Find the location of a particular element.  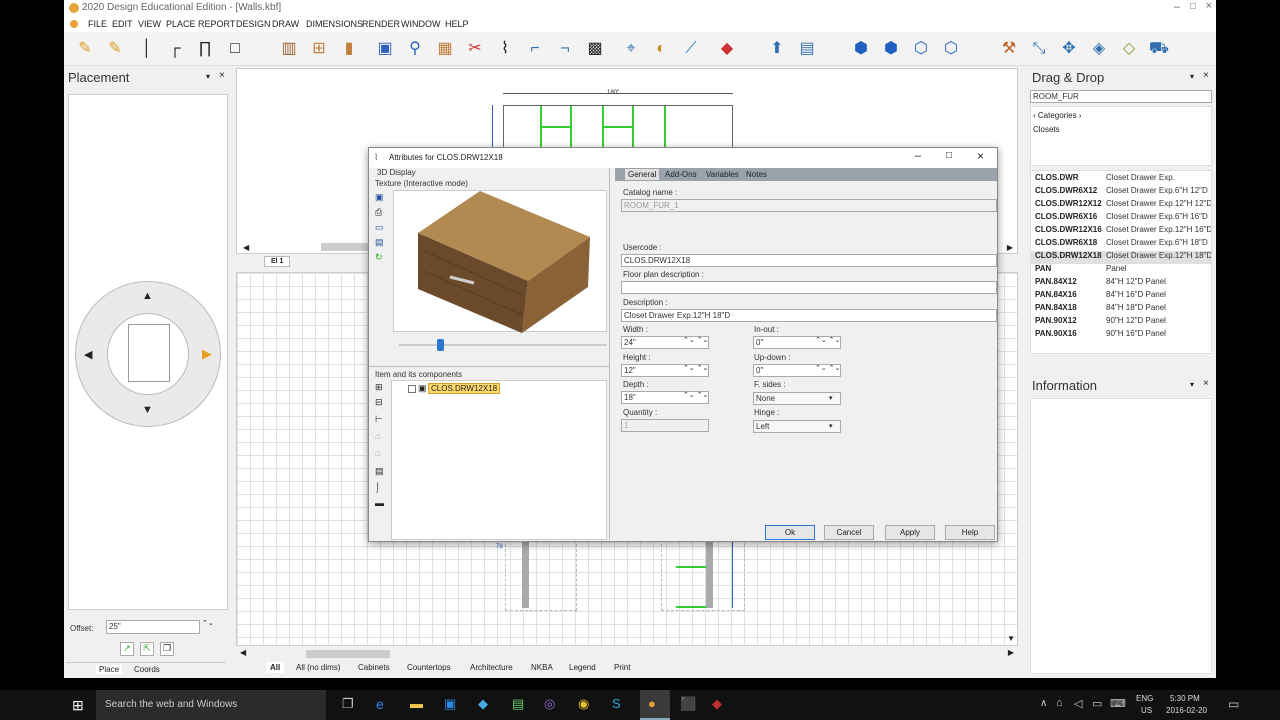

plan-scroll-right-icon: ▶ is located at coordinates (1011, 652).